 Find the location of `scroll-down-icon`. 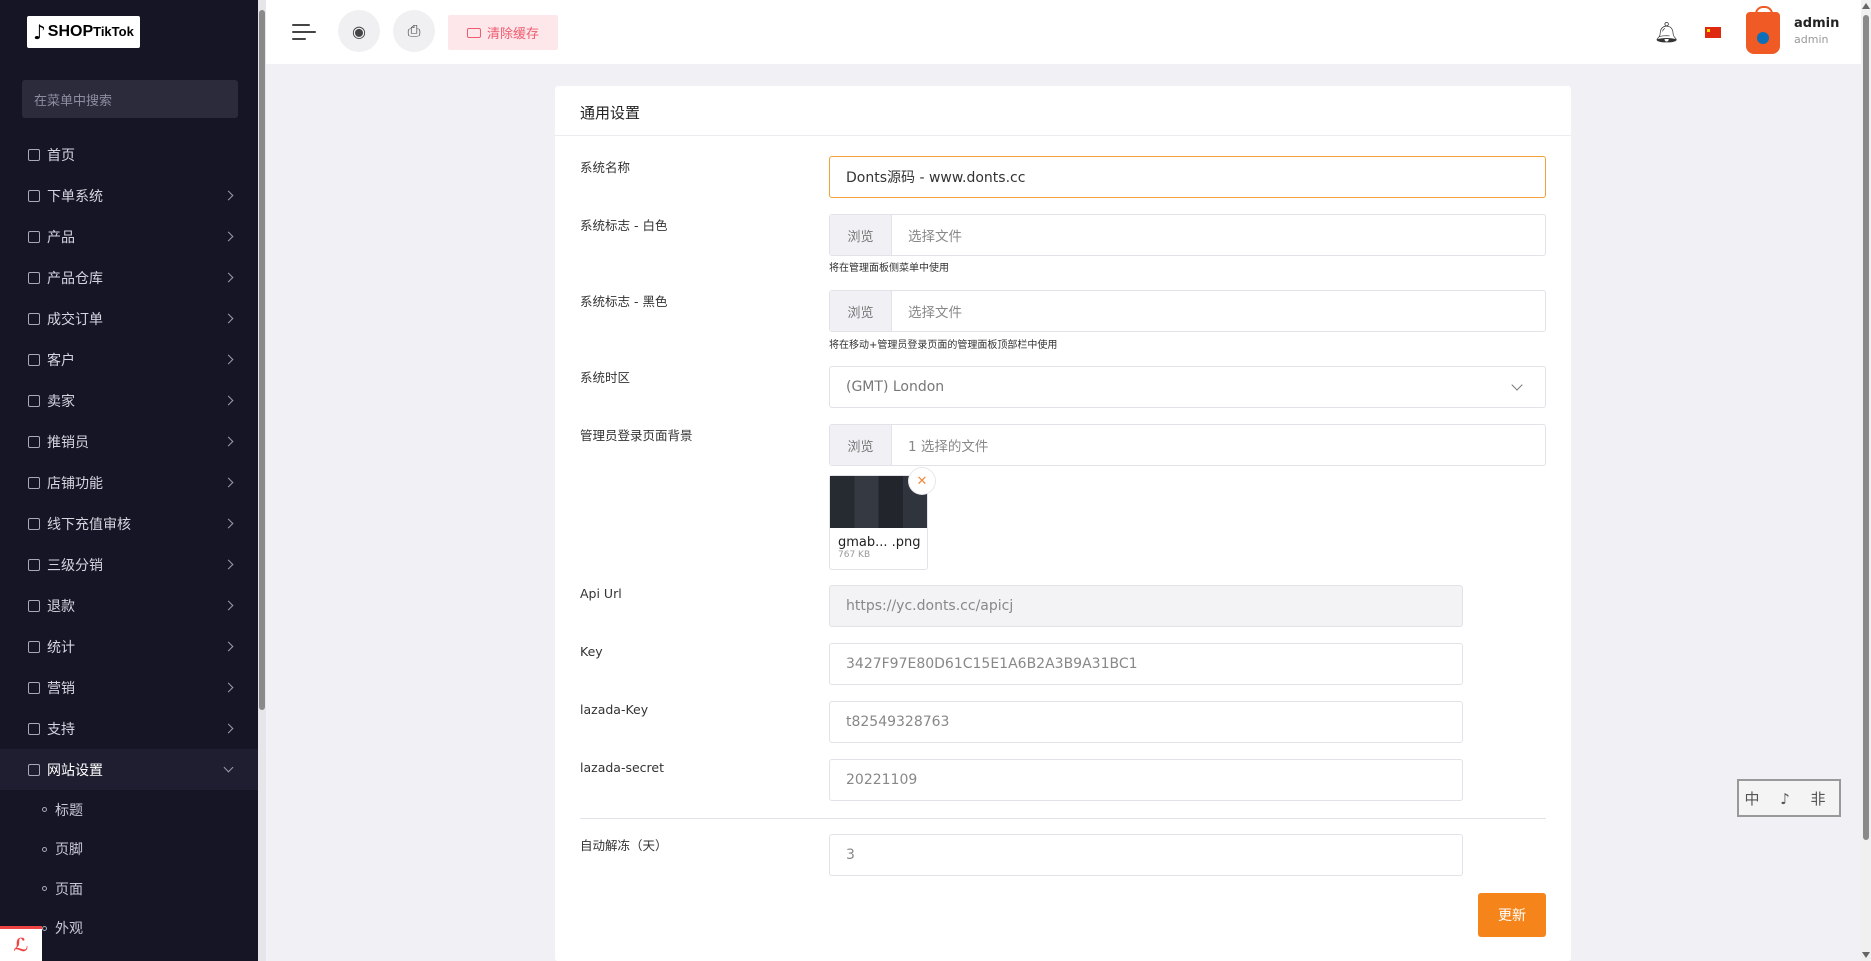

scroll-down-icon is located at coordinates (1866, 955).